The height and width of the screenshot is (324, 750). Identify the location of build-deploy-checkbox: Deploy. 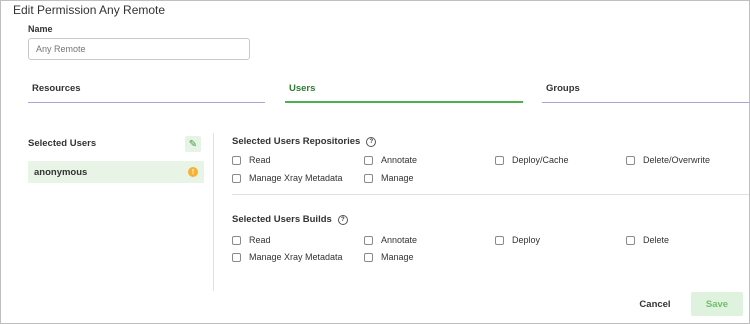
(517, 240).